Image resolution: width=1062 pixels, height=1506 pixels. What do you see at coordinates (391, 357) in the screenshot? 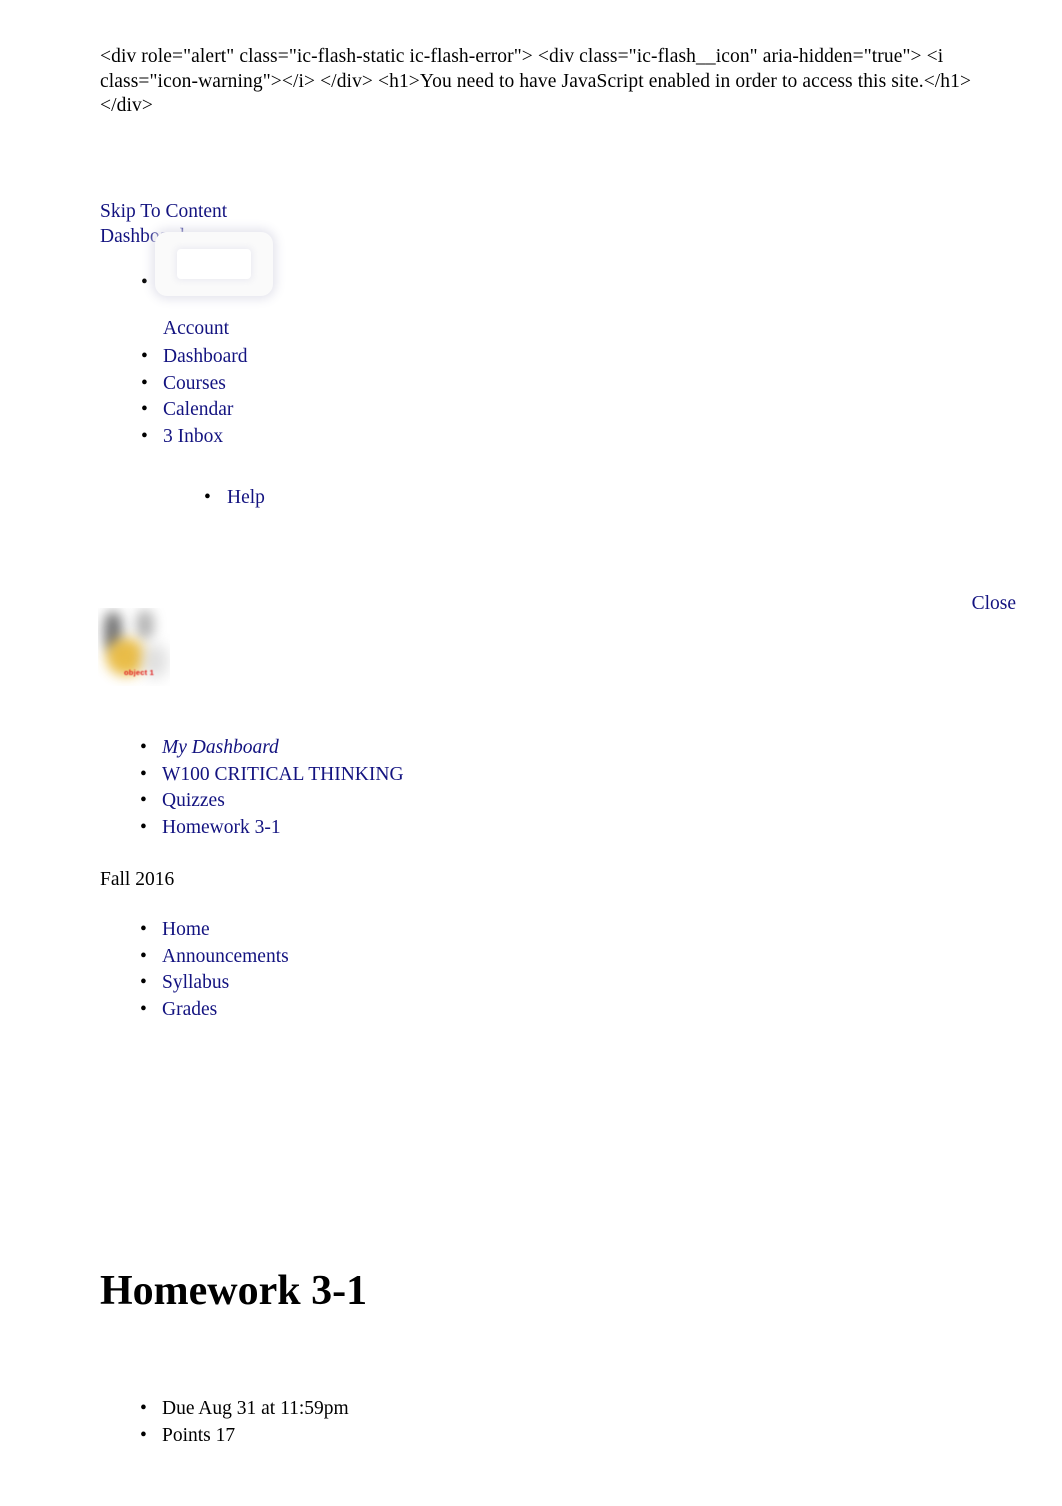
I see `global-nav-item-dashboard: Dashboard` at bounding box center [391, 357].